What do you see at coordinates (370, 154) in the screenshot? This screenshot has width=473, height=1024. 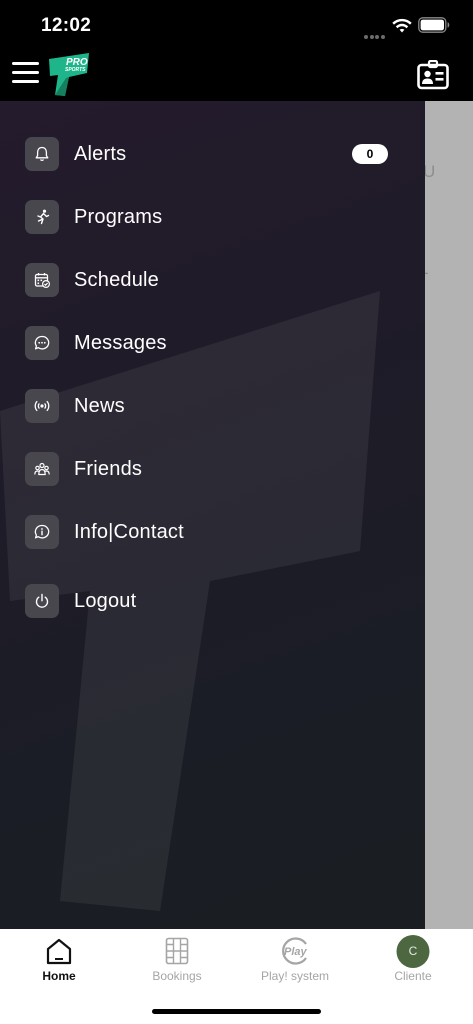 I see `alerts-count-badge: 0` at bounding box center [370, 154].